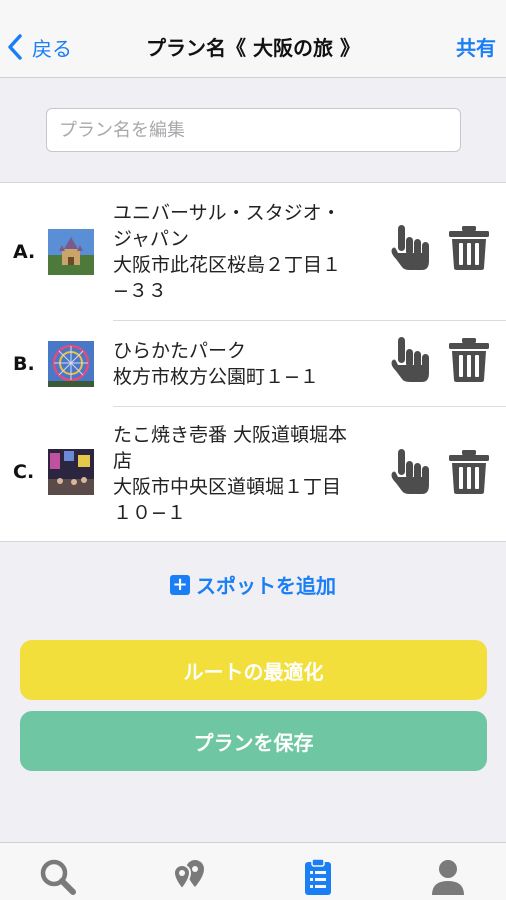 The width and height of the screenshot is (506, 900). I want to click on clipboard-list-icon, so click(318, 877).